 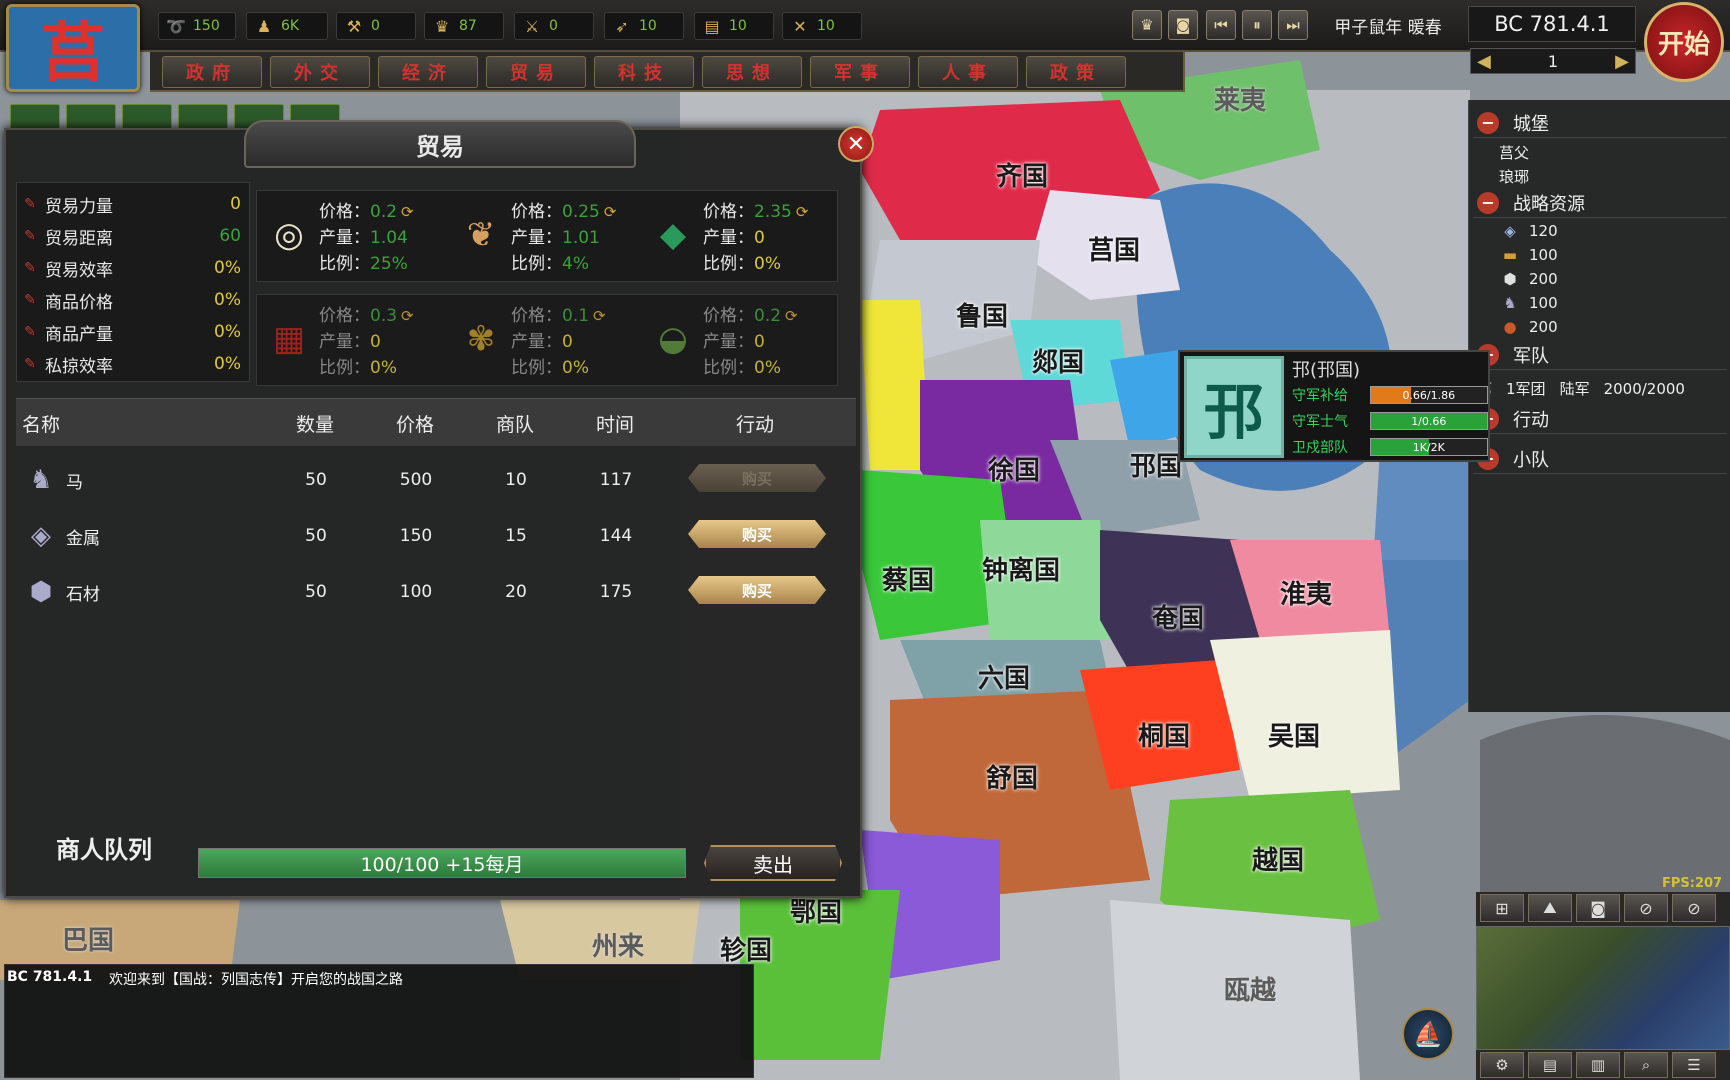 What do you see at coordinates (1058, 360) in the screenshot?
I see `region-label: 郯国` at bounding box center [1058, 360].